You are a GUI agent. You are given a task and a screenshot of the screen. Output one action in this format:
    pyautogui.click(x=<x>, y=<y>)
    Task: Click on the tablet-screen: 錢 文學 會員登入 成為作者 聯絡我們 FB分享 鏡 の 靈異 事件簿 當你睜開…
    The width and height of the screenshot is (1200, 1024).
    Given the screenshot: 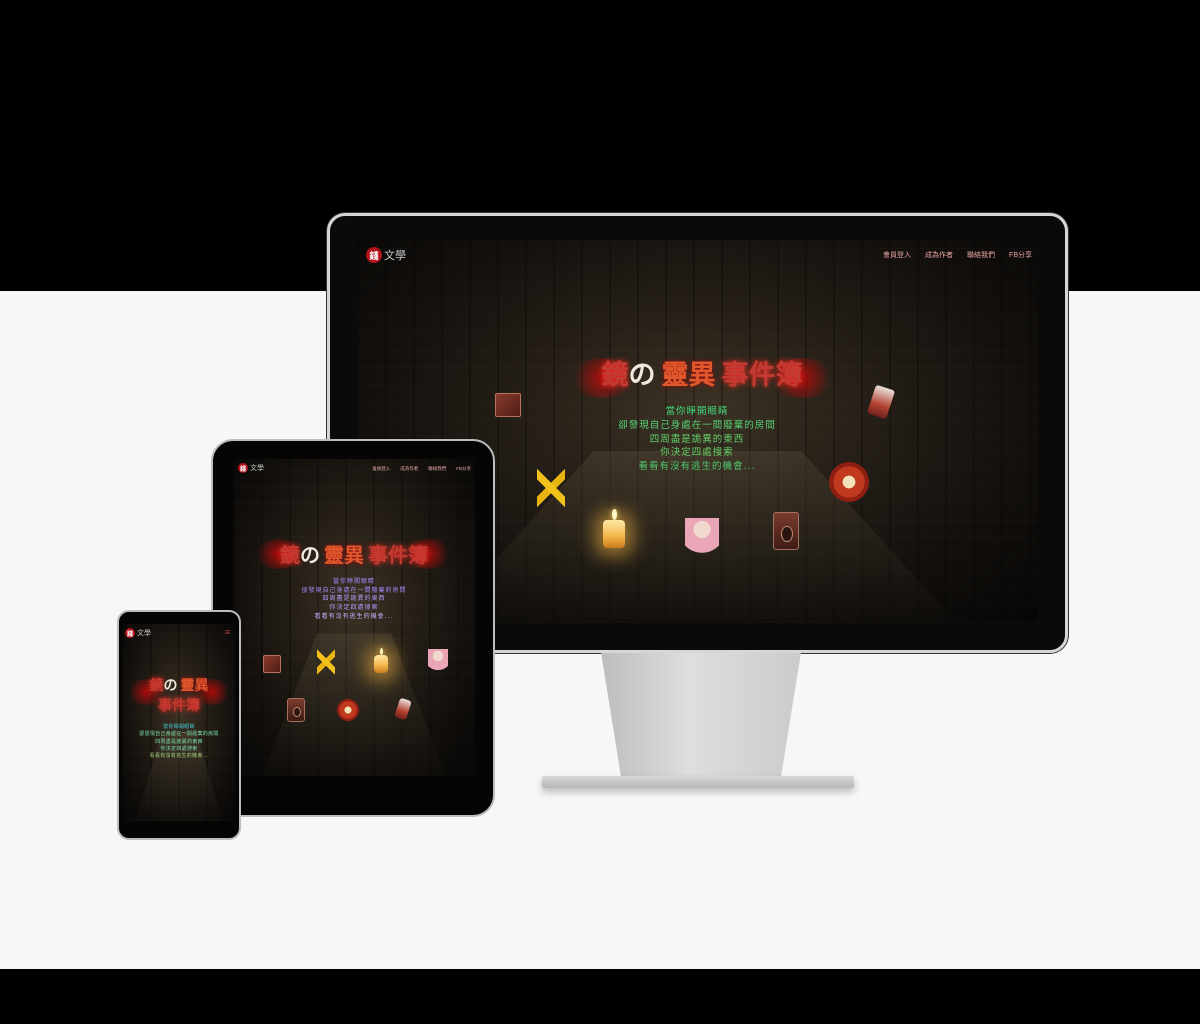 What is the action you would take?
    pyautogui.click(x=354, y=617)
    